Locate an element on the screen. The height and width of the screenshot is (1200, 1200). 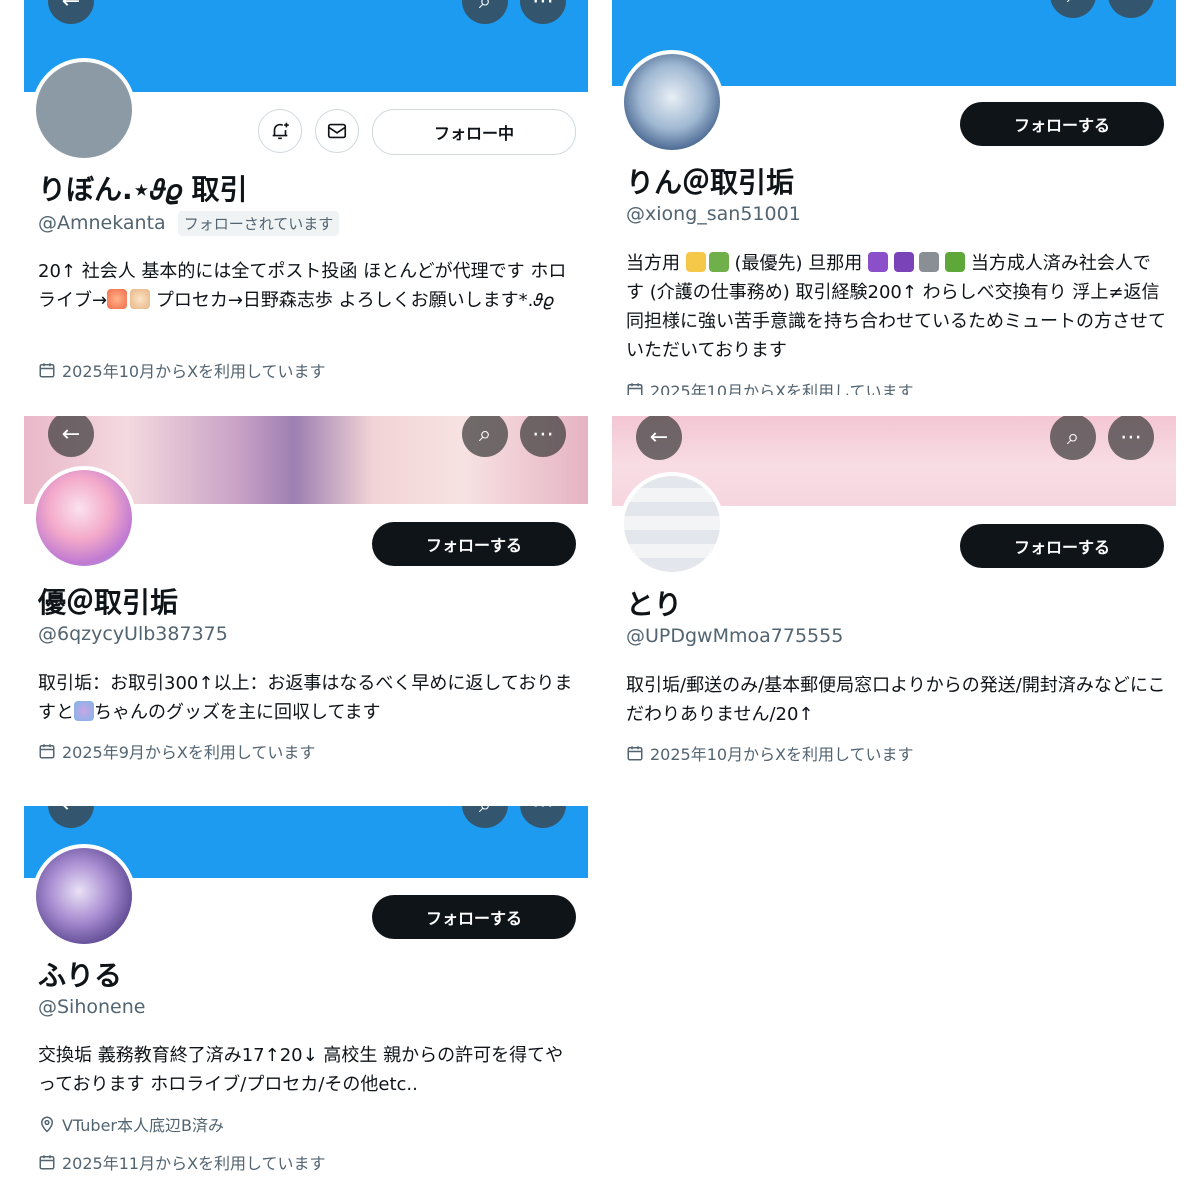
notify-button is located at coordinates (280, 131).